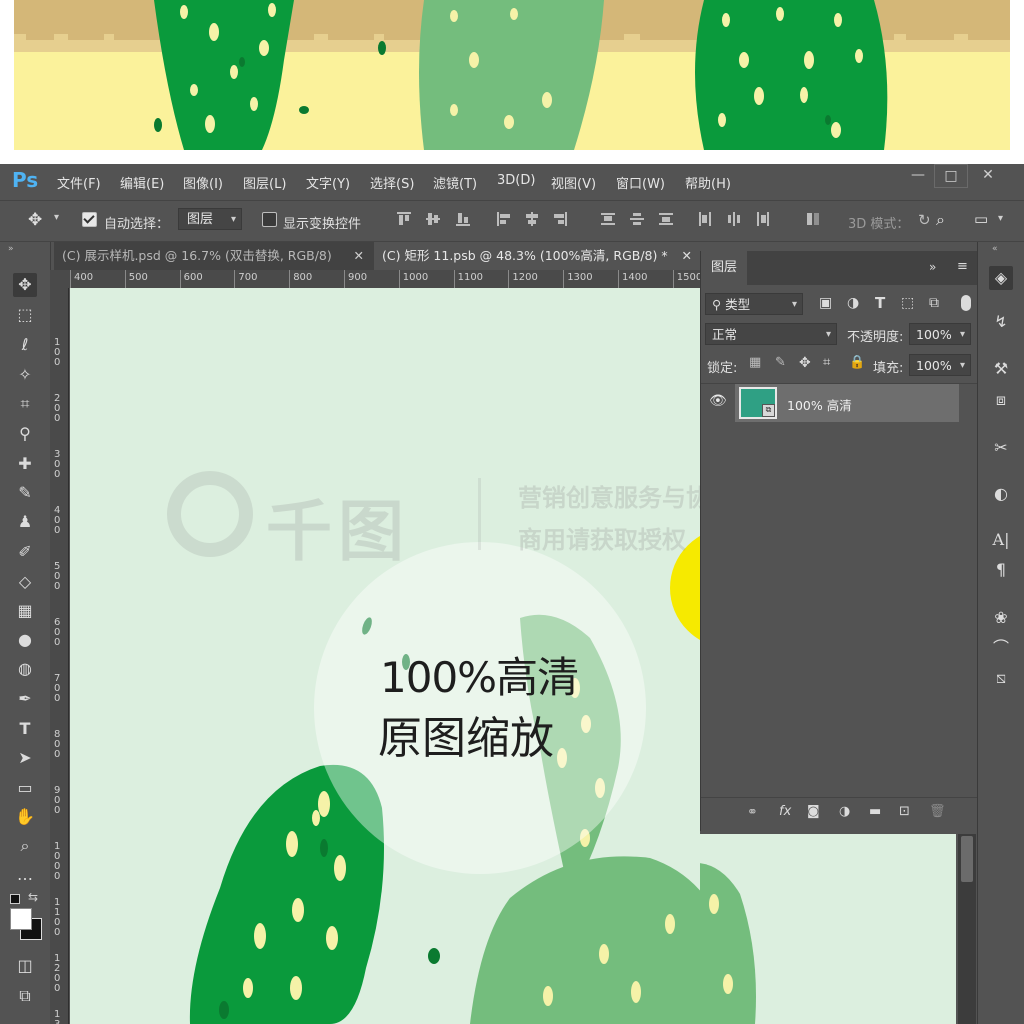 The image size is (1024, 1024). Describe the element at coordinates (844, 811) in the screenshot. I see `adjustment-layer-icon: ◑` at that location.